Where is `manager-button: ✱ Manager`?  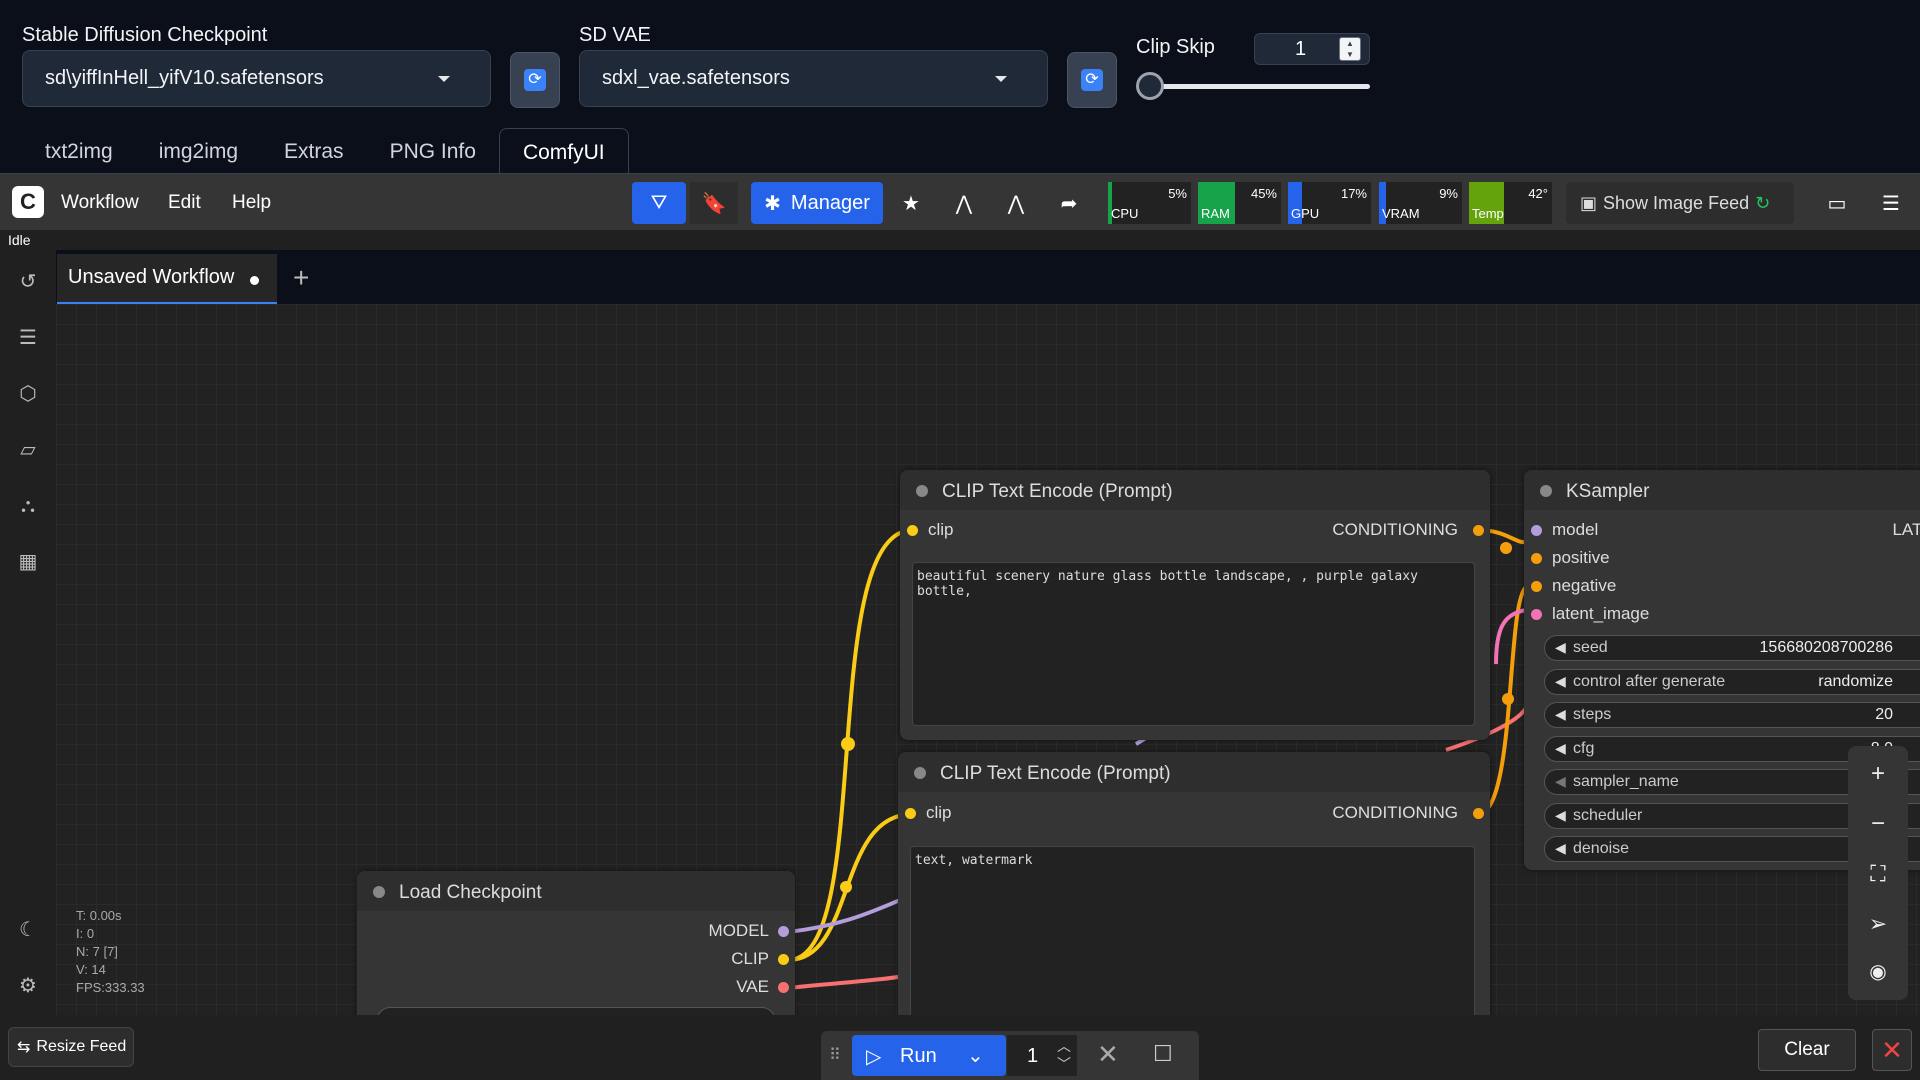 manager-button: ✱ Manager is located at coordinates (817, 203).